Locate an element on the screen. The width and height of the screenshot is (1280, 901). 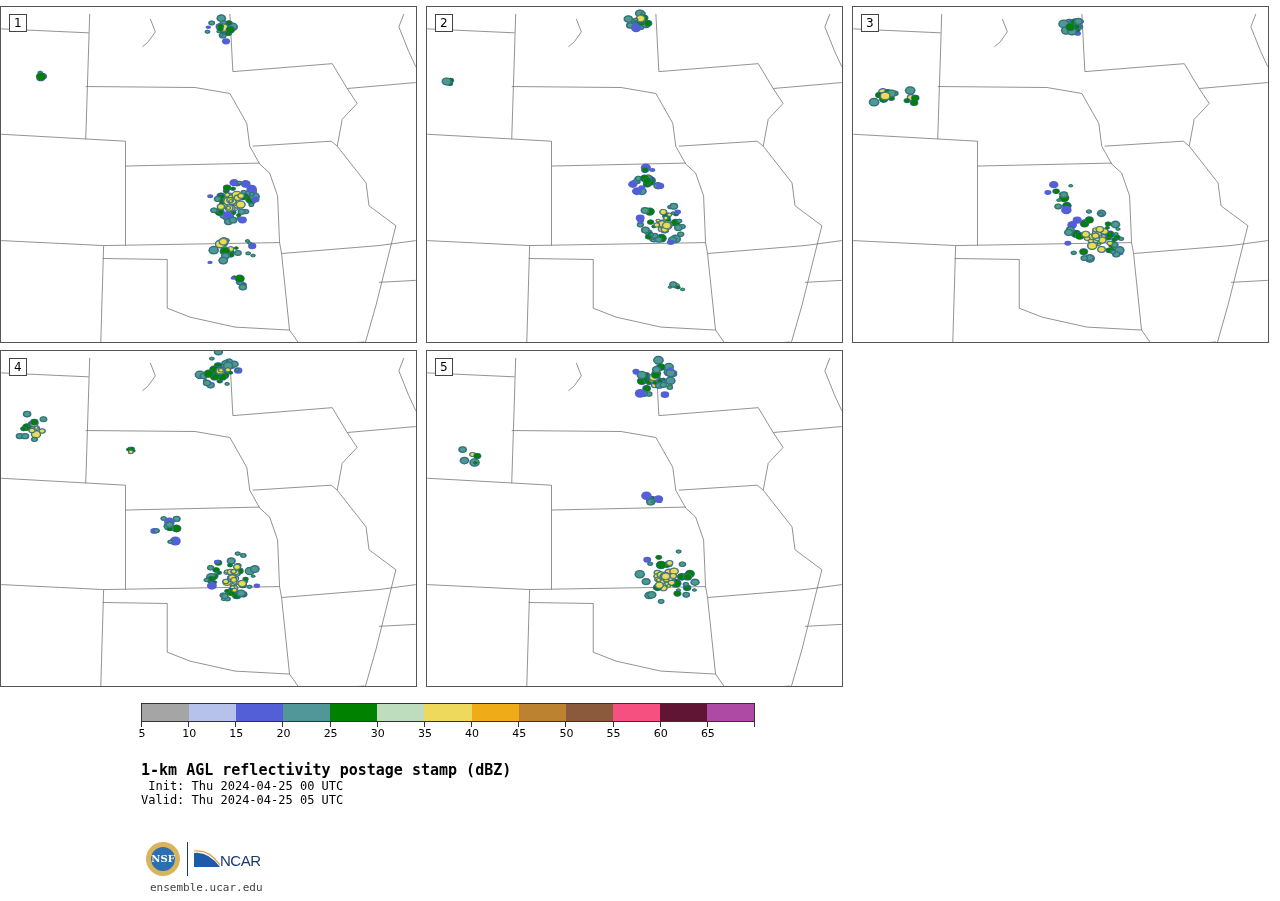
panel-number: 1 is located at coordinates (18, 23).